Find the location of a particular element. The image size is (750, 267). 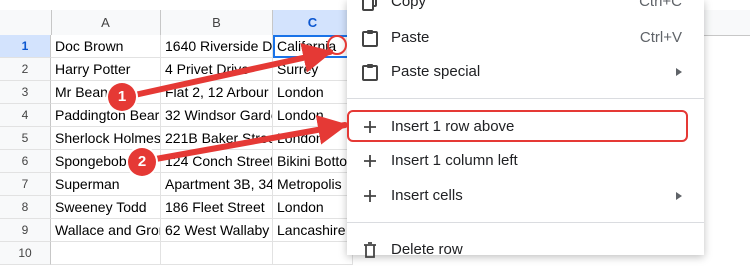

step-2-badge: 2 is located at coordinates (142, 162).